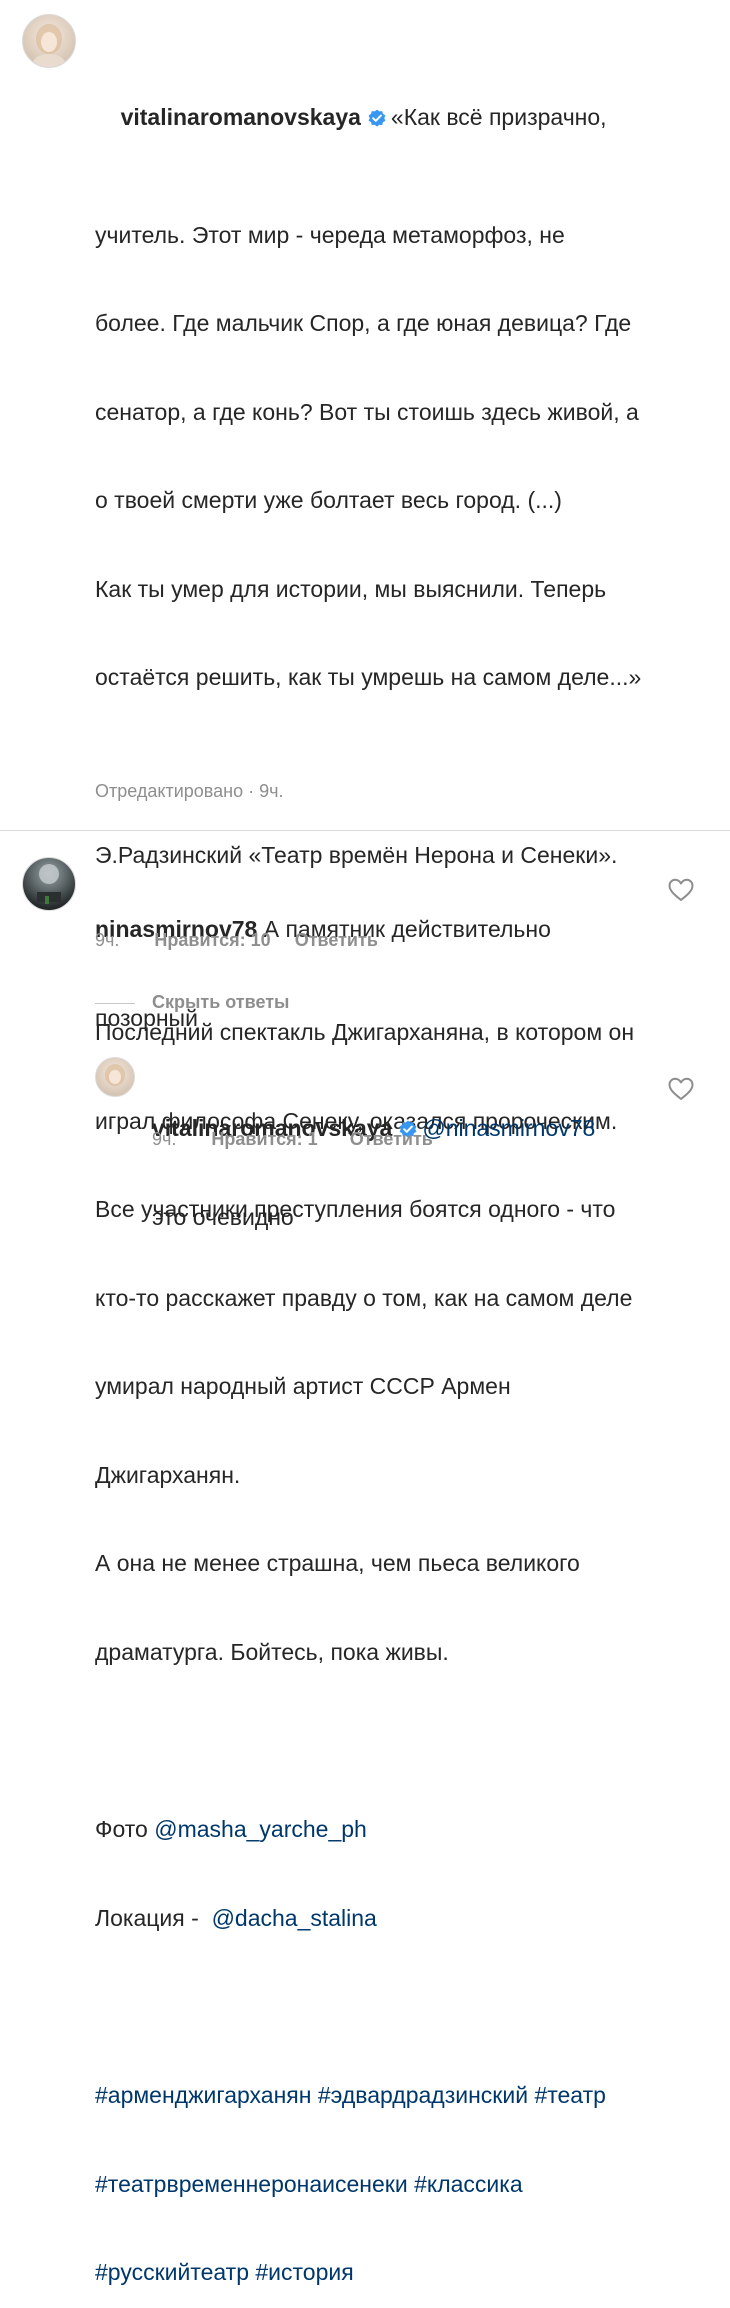 The width and height of the screenshot is (730, 2308). What do you see at coordinates (303, 1386) in the screenshot?
I see `body-line: умирал народный артист СССР Армен` at bounding box center [303, 1386].